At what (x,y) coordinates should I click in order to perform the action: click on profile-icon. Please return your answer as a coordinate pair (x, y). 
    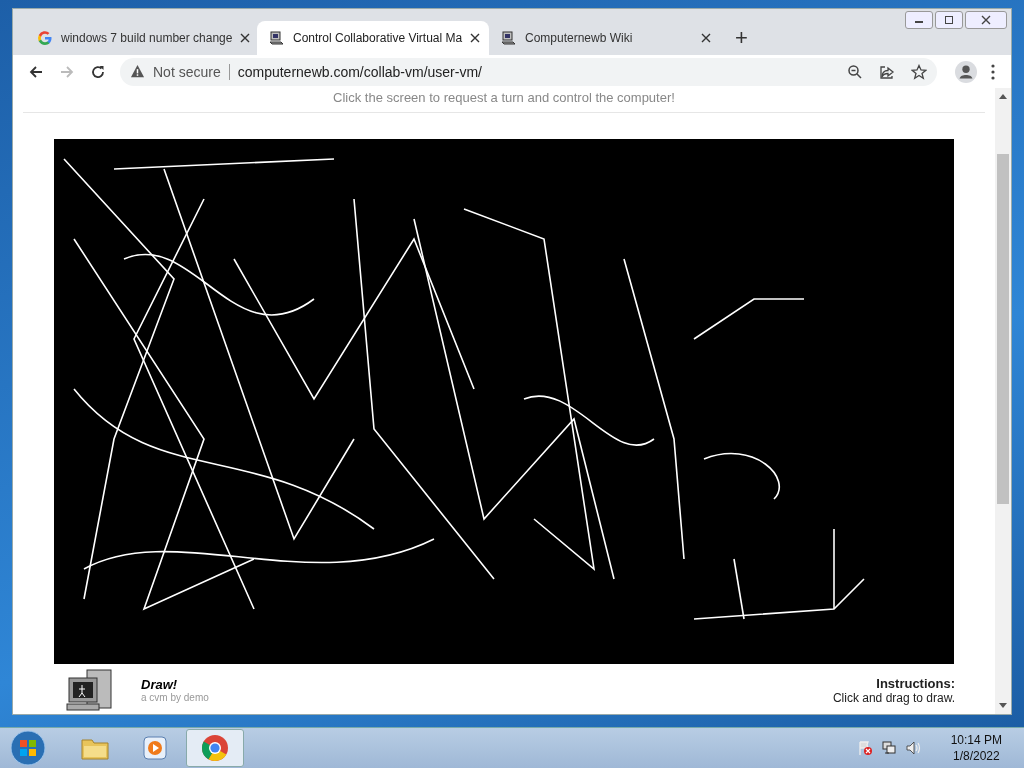
    Looking at the image, I should click on (966, 71).